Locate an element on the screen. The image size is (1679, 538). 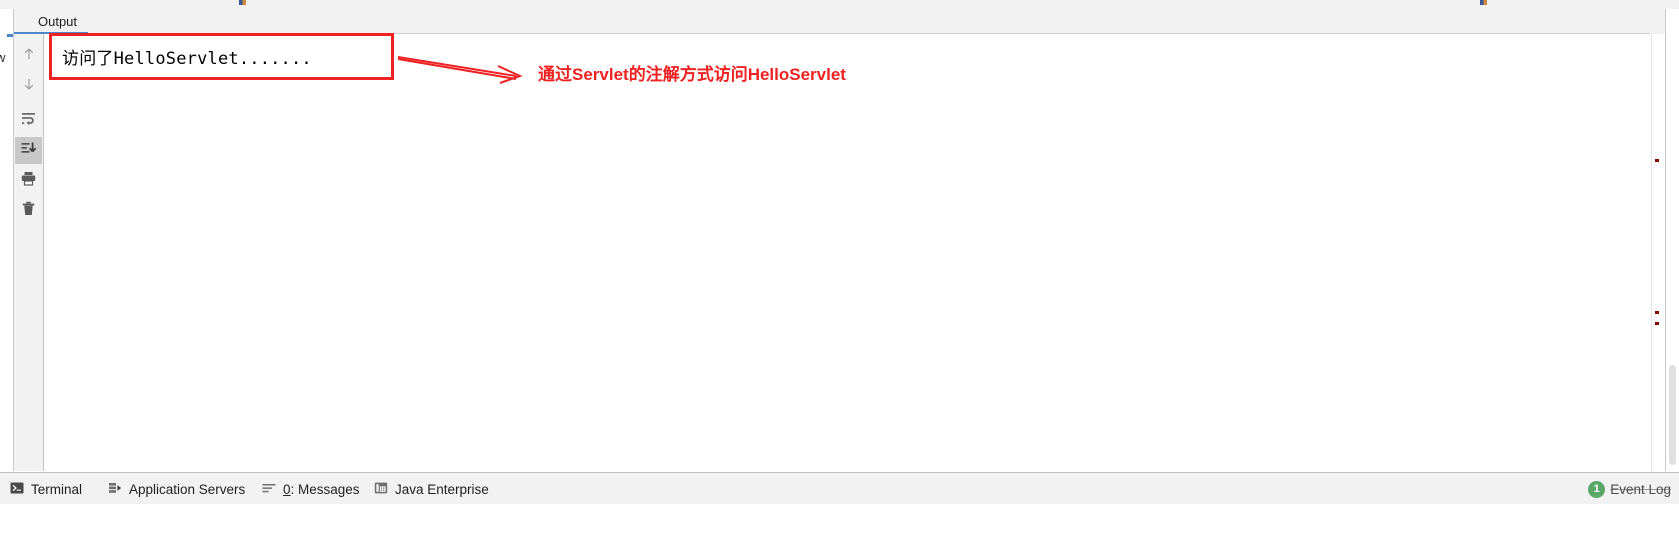
print-button is located at coordinates (28, 180).